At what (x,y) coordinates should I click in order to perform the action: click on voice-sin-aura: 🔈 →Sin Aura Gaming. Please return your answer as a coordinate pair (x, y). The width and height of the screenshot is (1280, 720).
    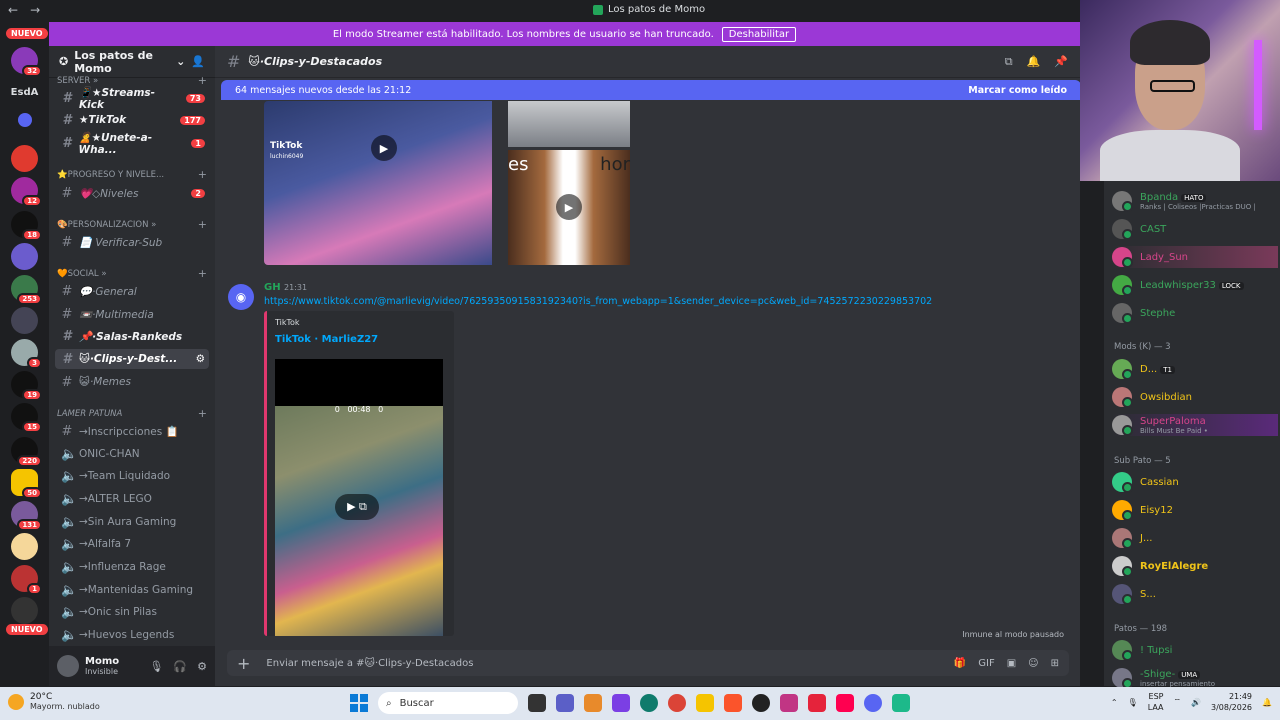
    Looking at the image, I should click on (132, 522).